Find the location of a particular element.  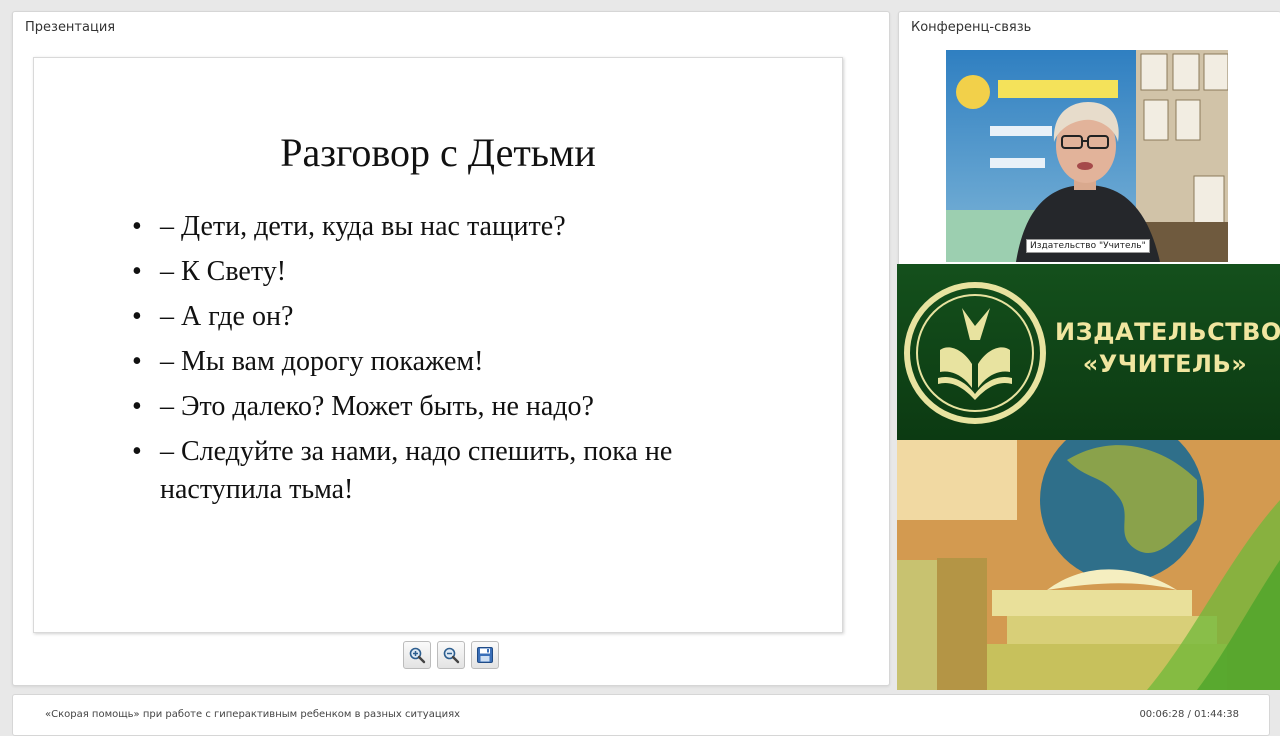

slide-bullet: – Дети, дети, куда вы нас тащите? is located at coordinates (452, 227).